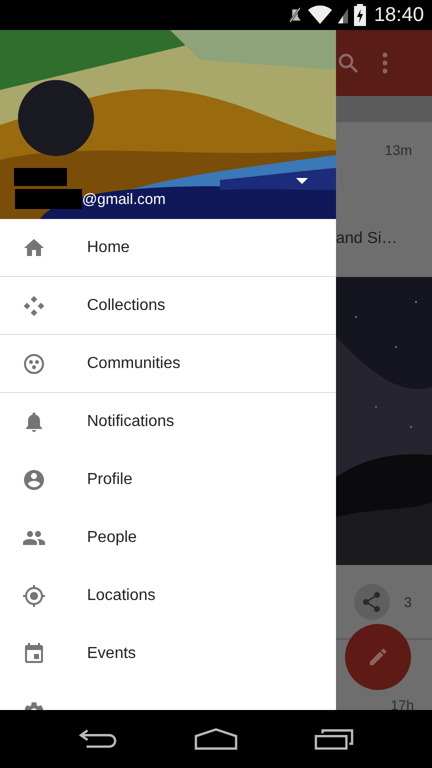 The height and width of the screenshot is (768, 432). Describe the element at coordinates (168, 248) in the screenshot. I see `menu-item: Home` at that location.